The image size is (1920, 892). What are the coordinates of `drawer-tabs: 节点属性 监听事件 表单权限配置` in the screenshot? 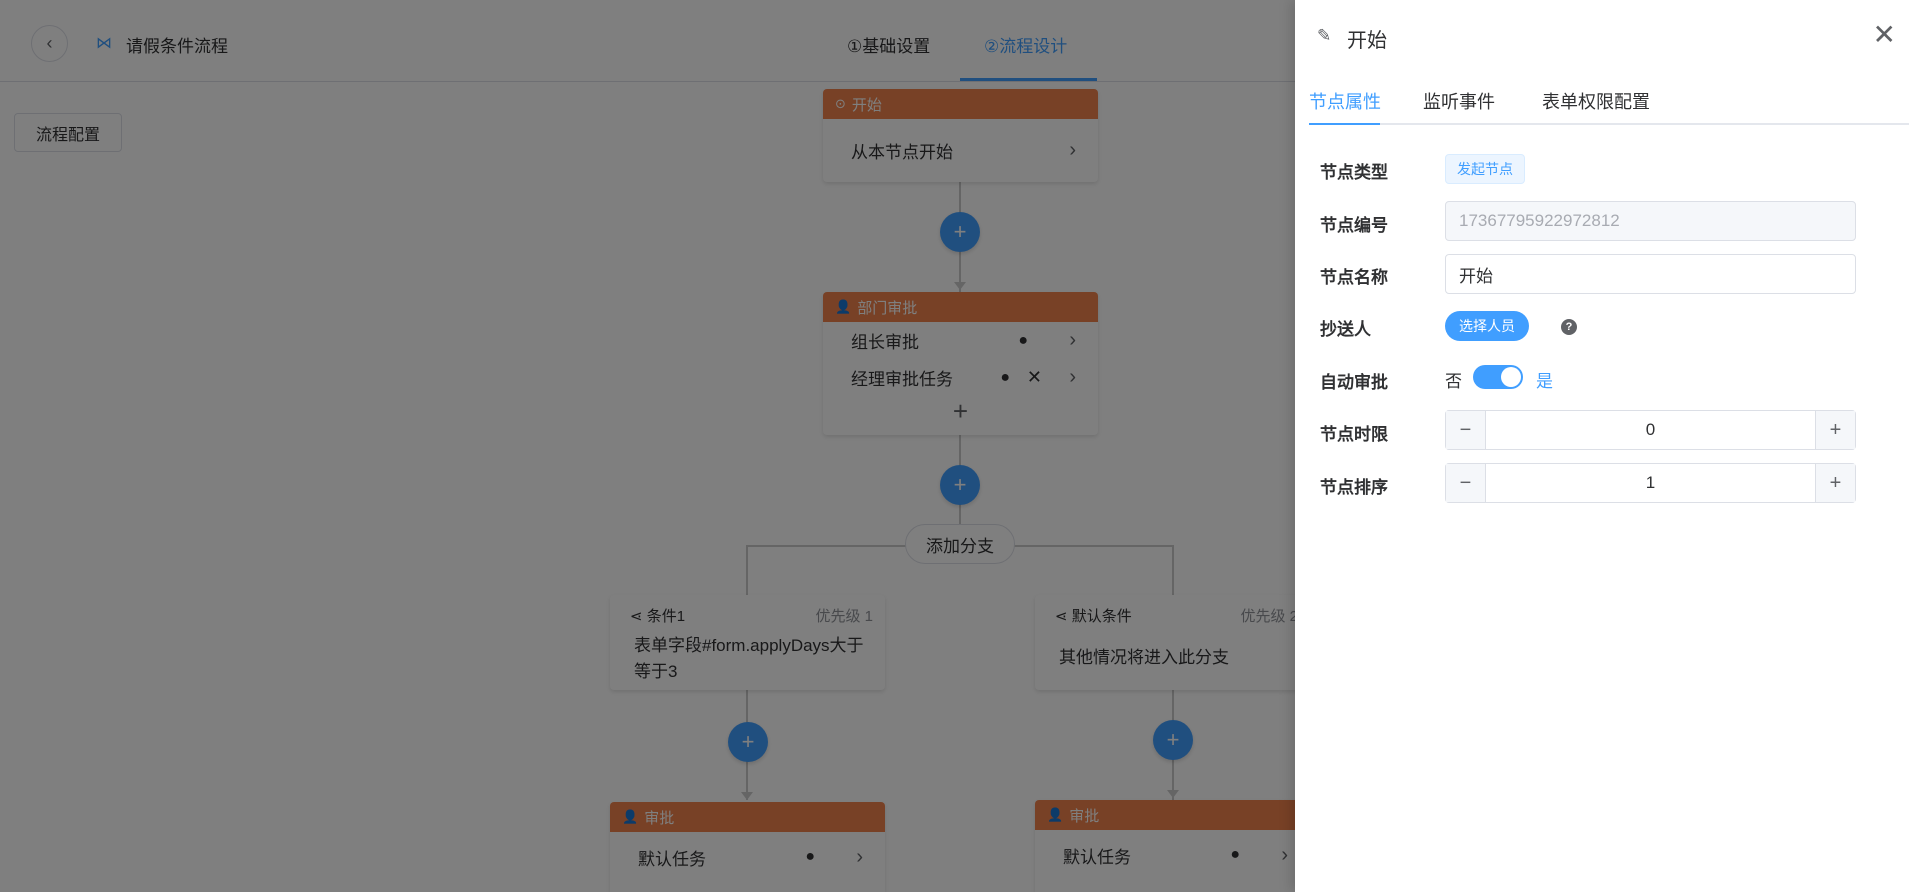 It's located at (1609, 106).